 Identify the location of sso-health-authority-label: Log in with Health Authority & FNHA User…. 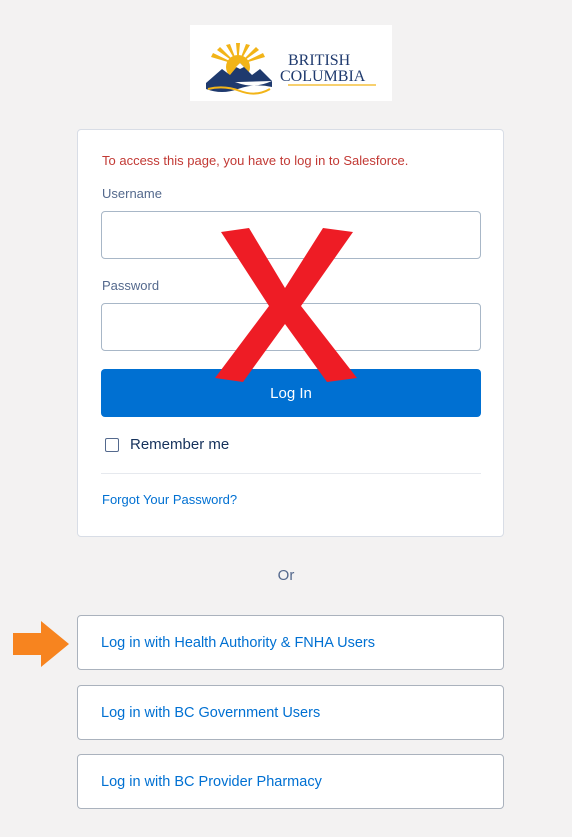
(238, 643).